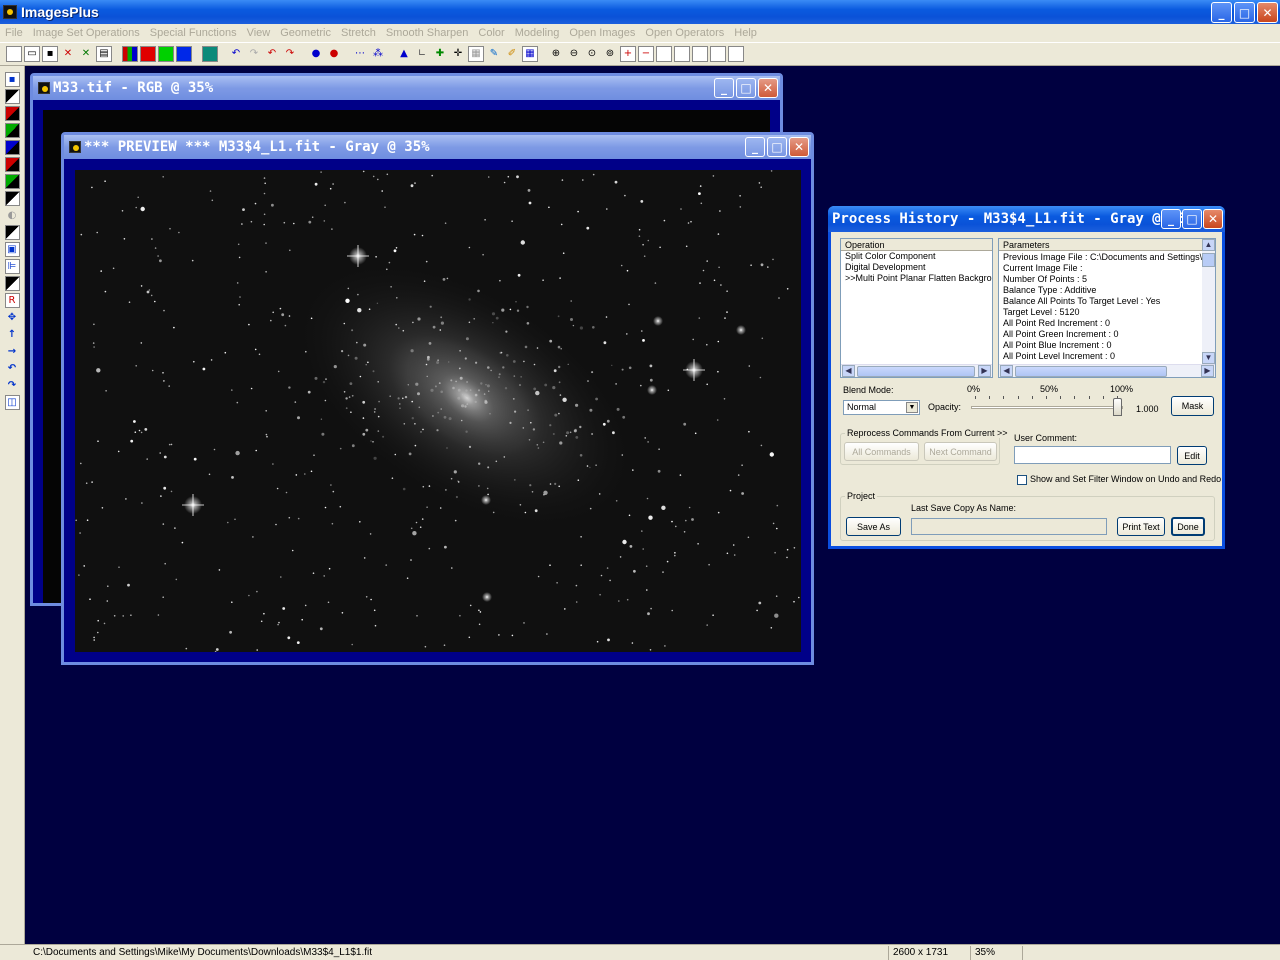 This screenshot has height=960, width=1280. I want to click on frame3-icon, so click(700, 54).